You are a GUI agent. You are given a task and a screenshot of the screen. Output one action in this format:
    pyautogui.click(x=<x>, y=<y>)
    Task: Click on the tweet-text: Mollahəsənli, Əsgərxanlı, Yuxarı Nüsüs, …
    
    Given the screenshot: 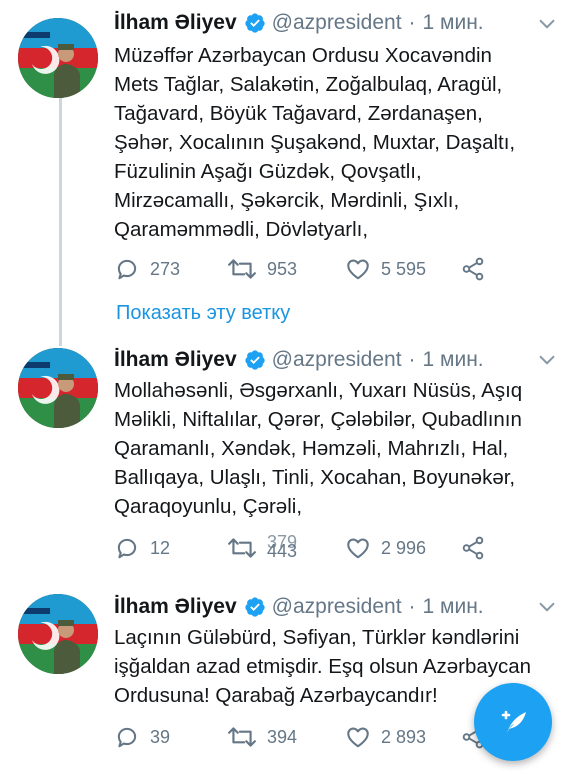 What is the action you would take?
    pyautogui.click(x=339, y=448)
    